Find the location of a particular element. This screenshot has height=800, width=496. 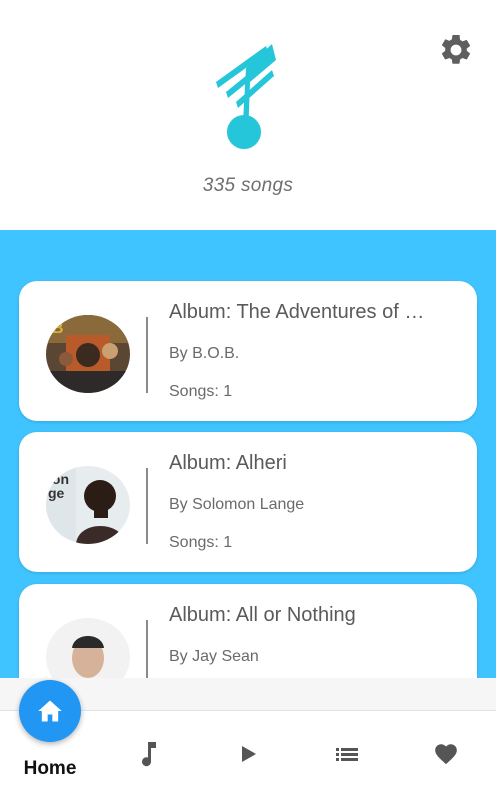

svg-text: ge is located at coordinates (56, 493).